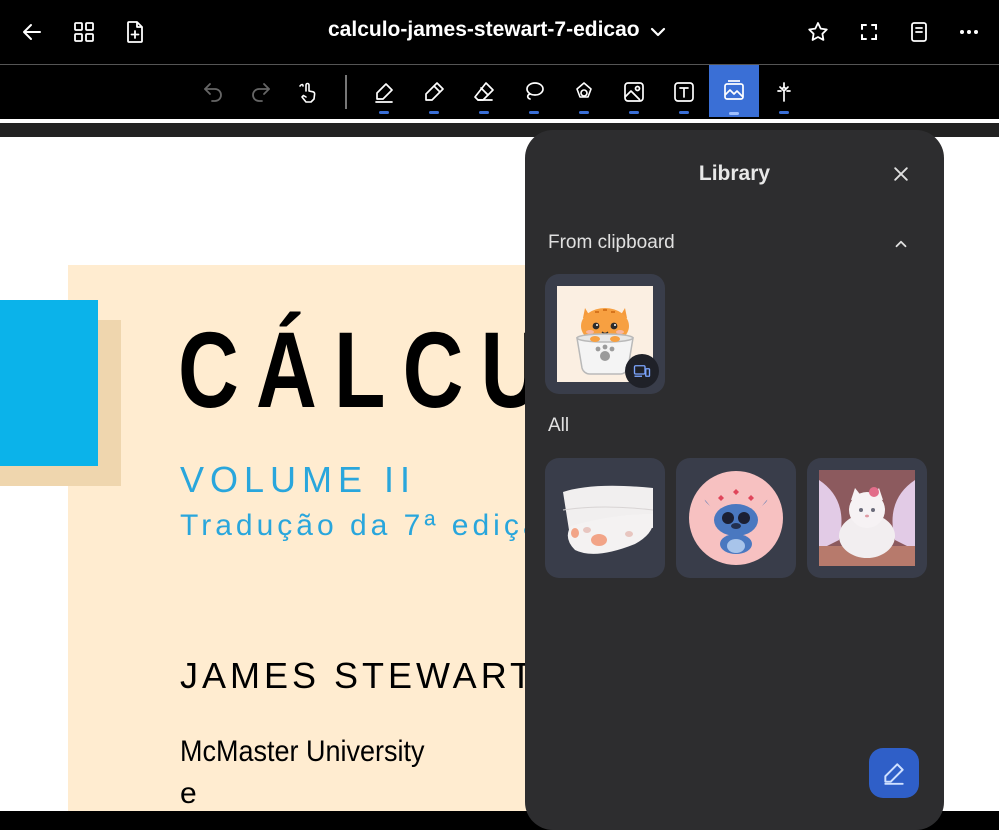 The height and width of the screenshot is (830, 999). I want to click on shapes-icon, so click(584, 92).